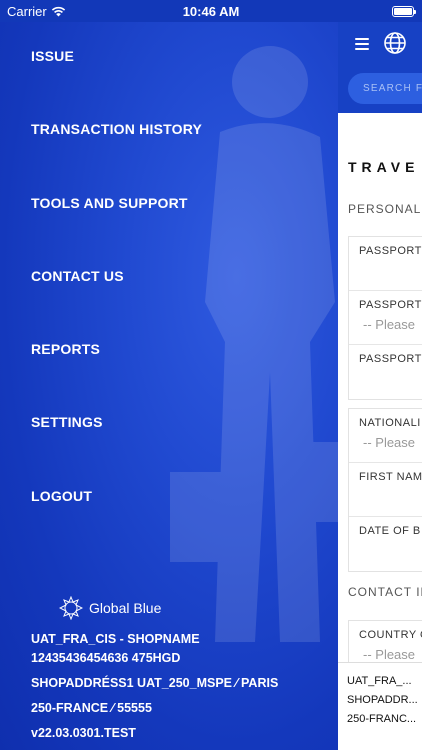 This screenshot has height=750, width=422. What do you see at coordinates (116, 450) in the screenshot?
I see `menu-item-settings: SETTINGS` at bounding box center [116, 450].